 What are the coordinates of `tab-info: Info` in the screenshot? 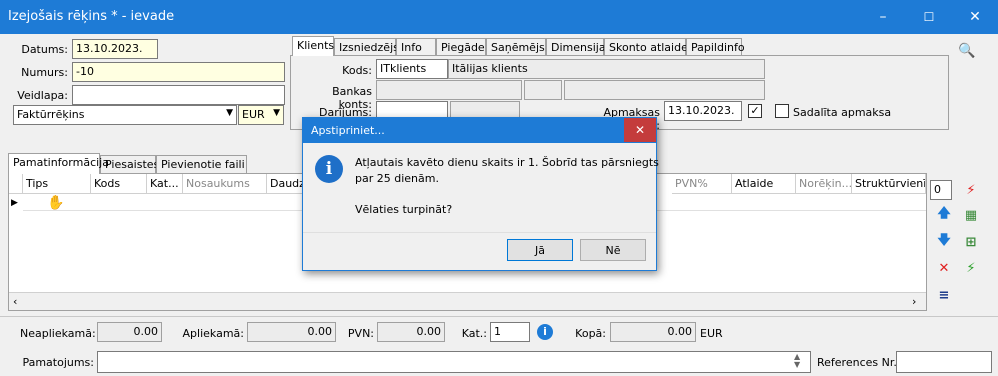 It's located at (416, 47).